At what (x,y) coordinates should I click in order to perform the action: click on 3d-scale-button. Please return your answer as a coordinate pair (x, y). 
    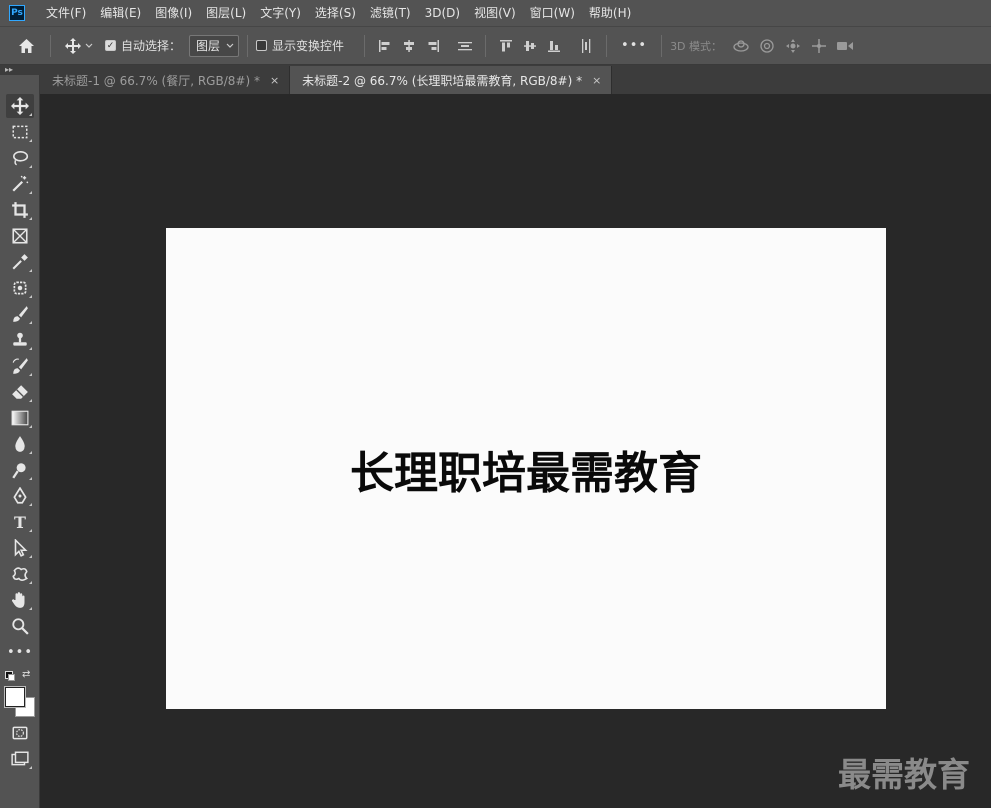
    Looking at the image, I should click on (845, 46).